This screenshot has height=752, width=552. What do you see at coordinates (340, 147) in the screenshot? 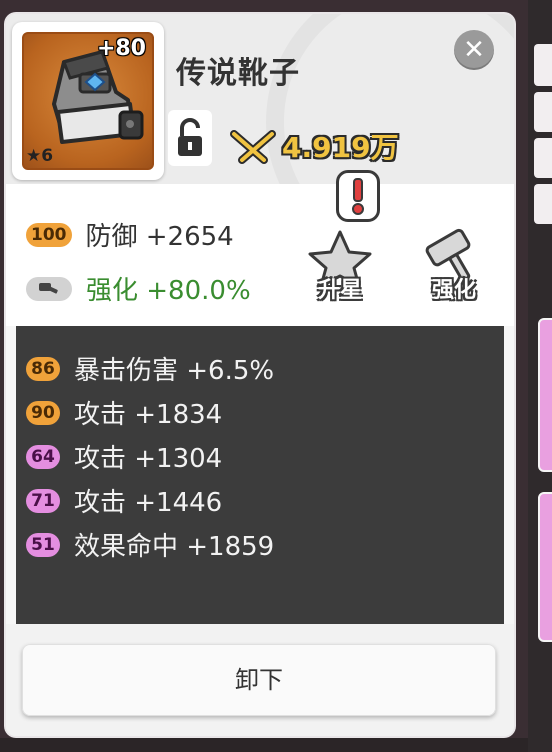
I see `combat-power-value: 4.919万` at bounding box center [340, 147].